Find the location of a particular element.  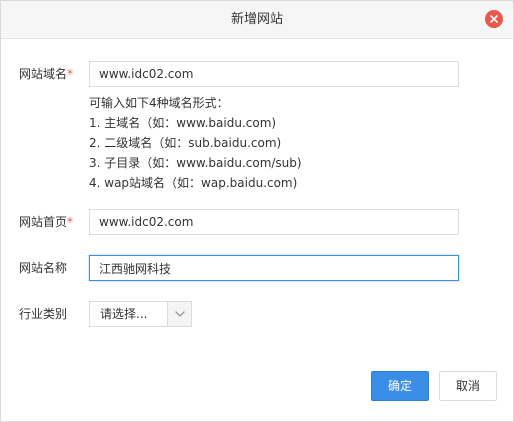

dialog-title: 新增网站 is located at coordinates (256, 19).